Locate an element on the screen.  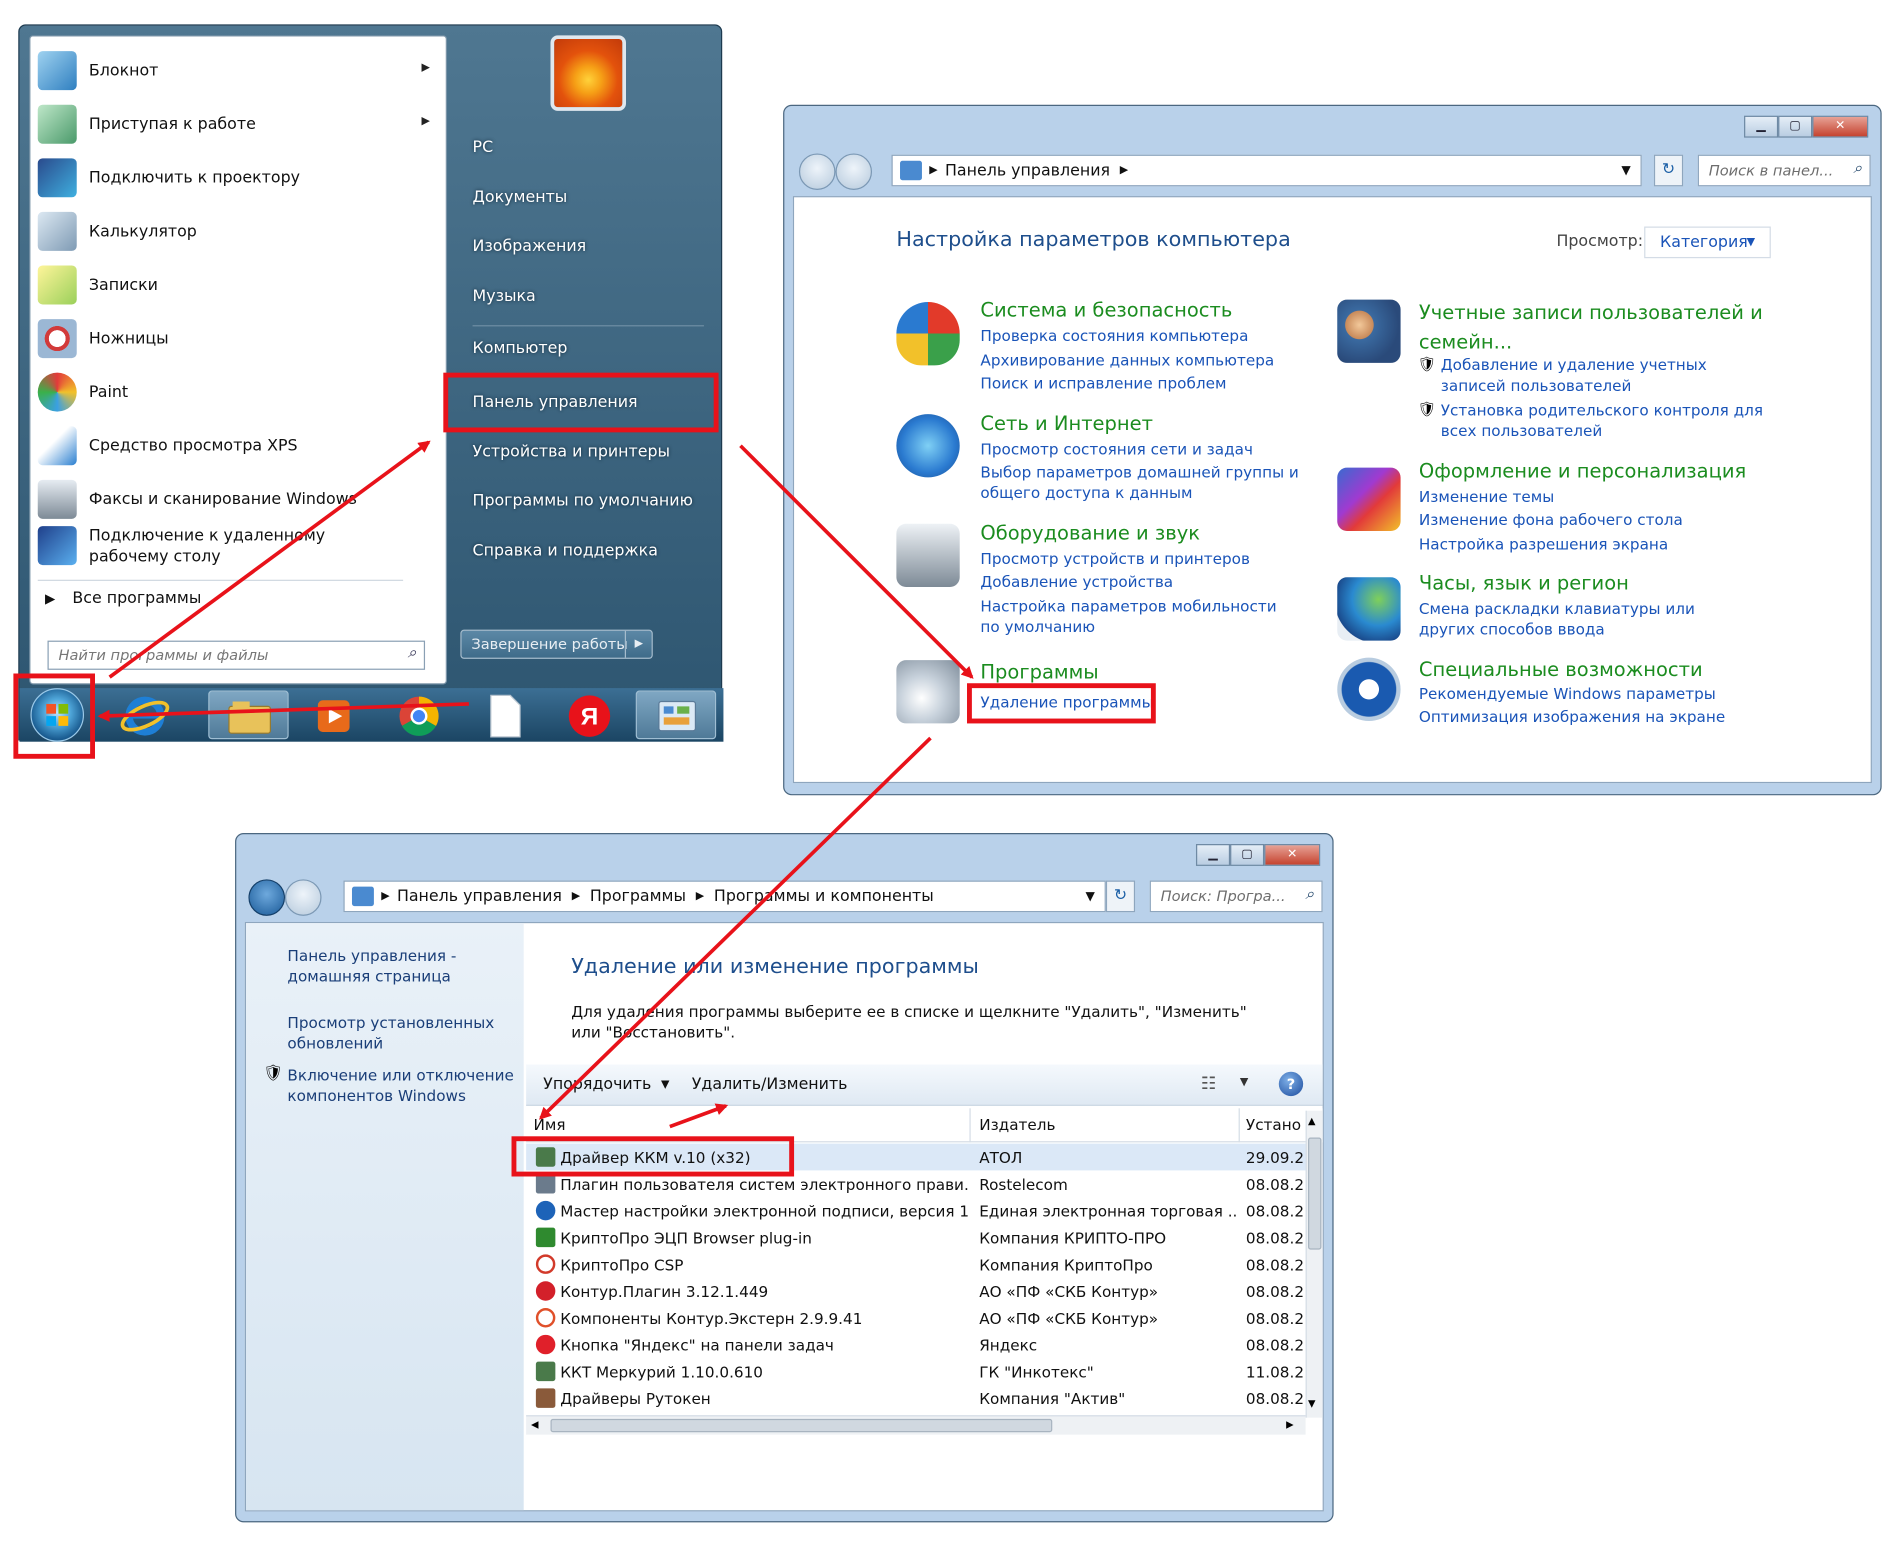
arrow-to-programs-category is located at coordinates (856, 561).